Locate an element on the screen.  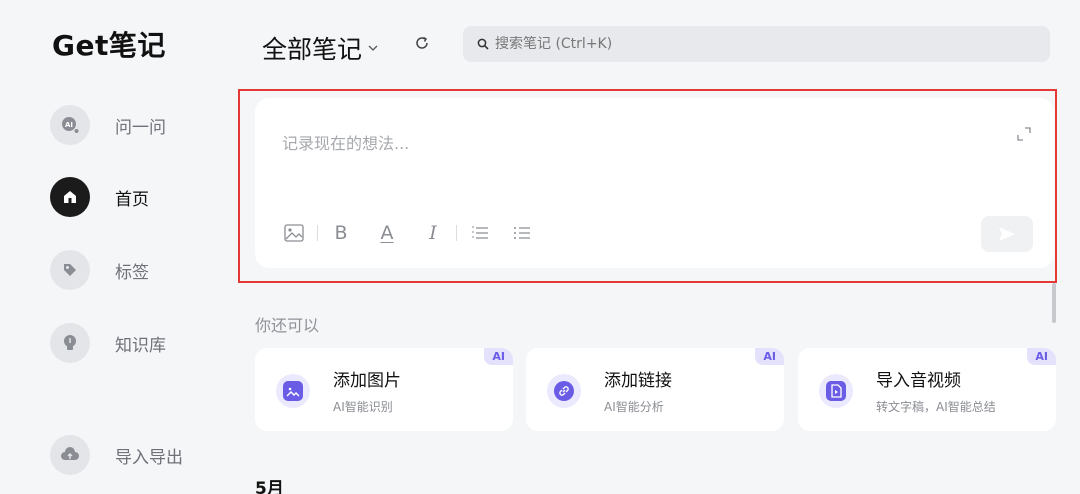
add-link-card: AI 添加链接 AI智能分析 is located at coordinates (655, 389).